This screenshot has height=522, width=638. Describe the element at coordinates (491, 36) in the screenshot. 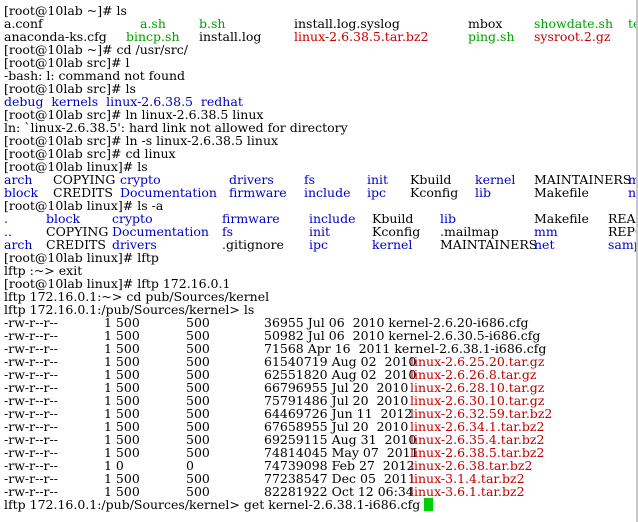

I see `terminal-text-exec: ping.sh` at that location.